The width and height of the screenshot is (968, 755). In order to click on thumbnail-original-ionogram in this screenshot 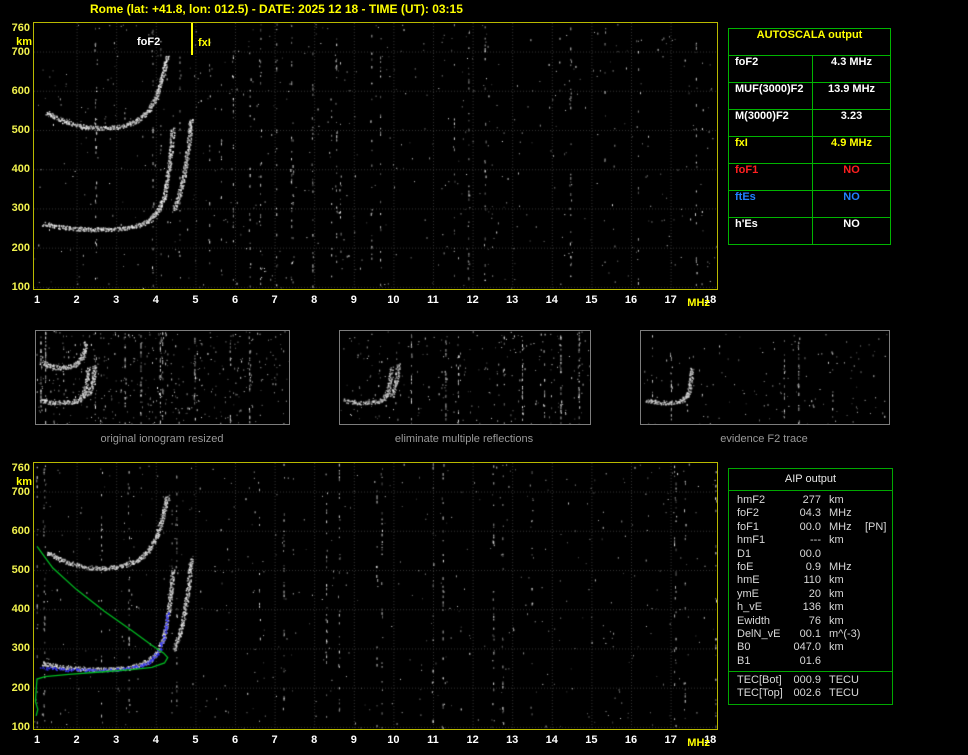, I will do `click(162, 377)`.